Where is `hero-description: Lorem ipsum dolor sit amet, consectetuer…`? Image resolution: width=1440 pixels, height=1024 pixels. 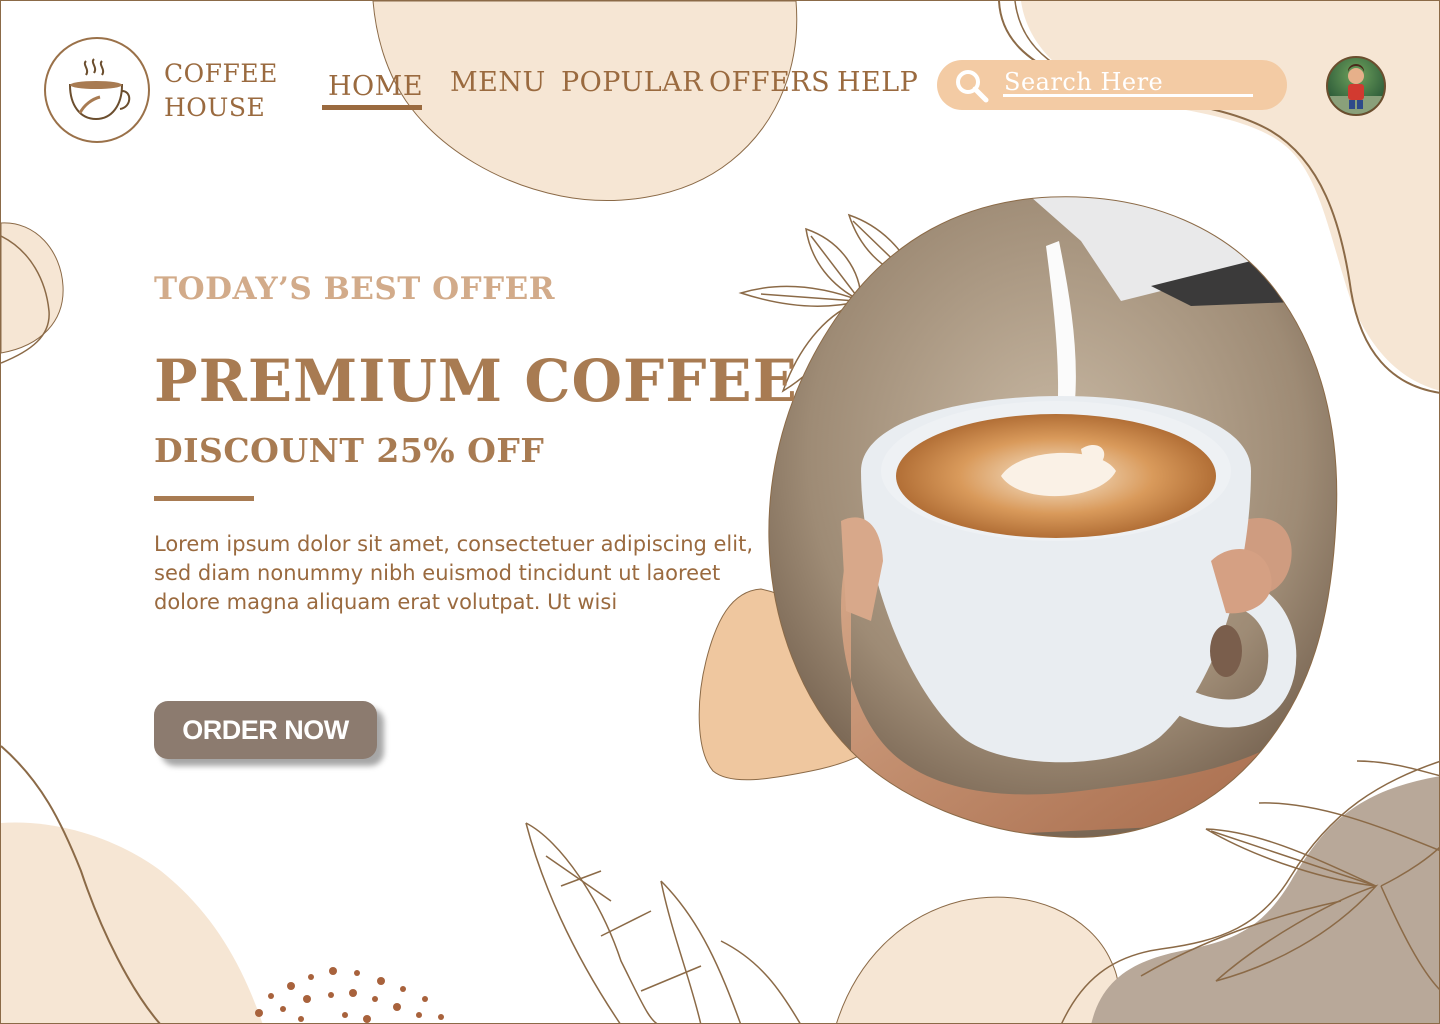 hero-description: Lorem ipsum dolor sit amet, consectetuer… is located at coordinates (454, 573).